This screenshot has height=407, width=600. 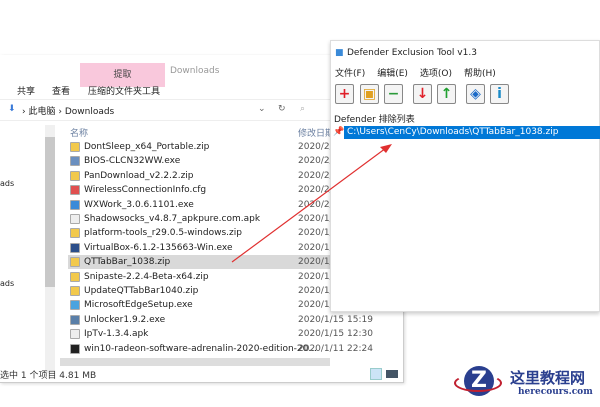 What do you see at coordinates (309, 205) in the screenshot?
I see `arrow-line` at bounding box center [309, 205].